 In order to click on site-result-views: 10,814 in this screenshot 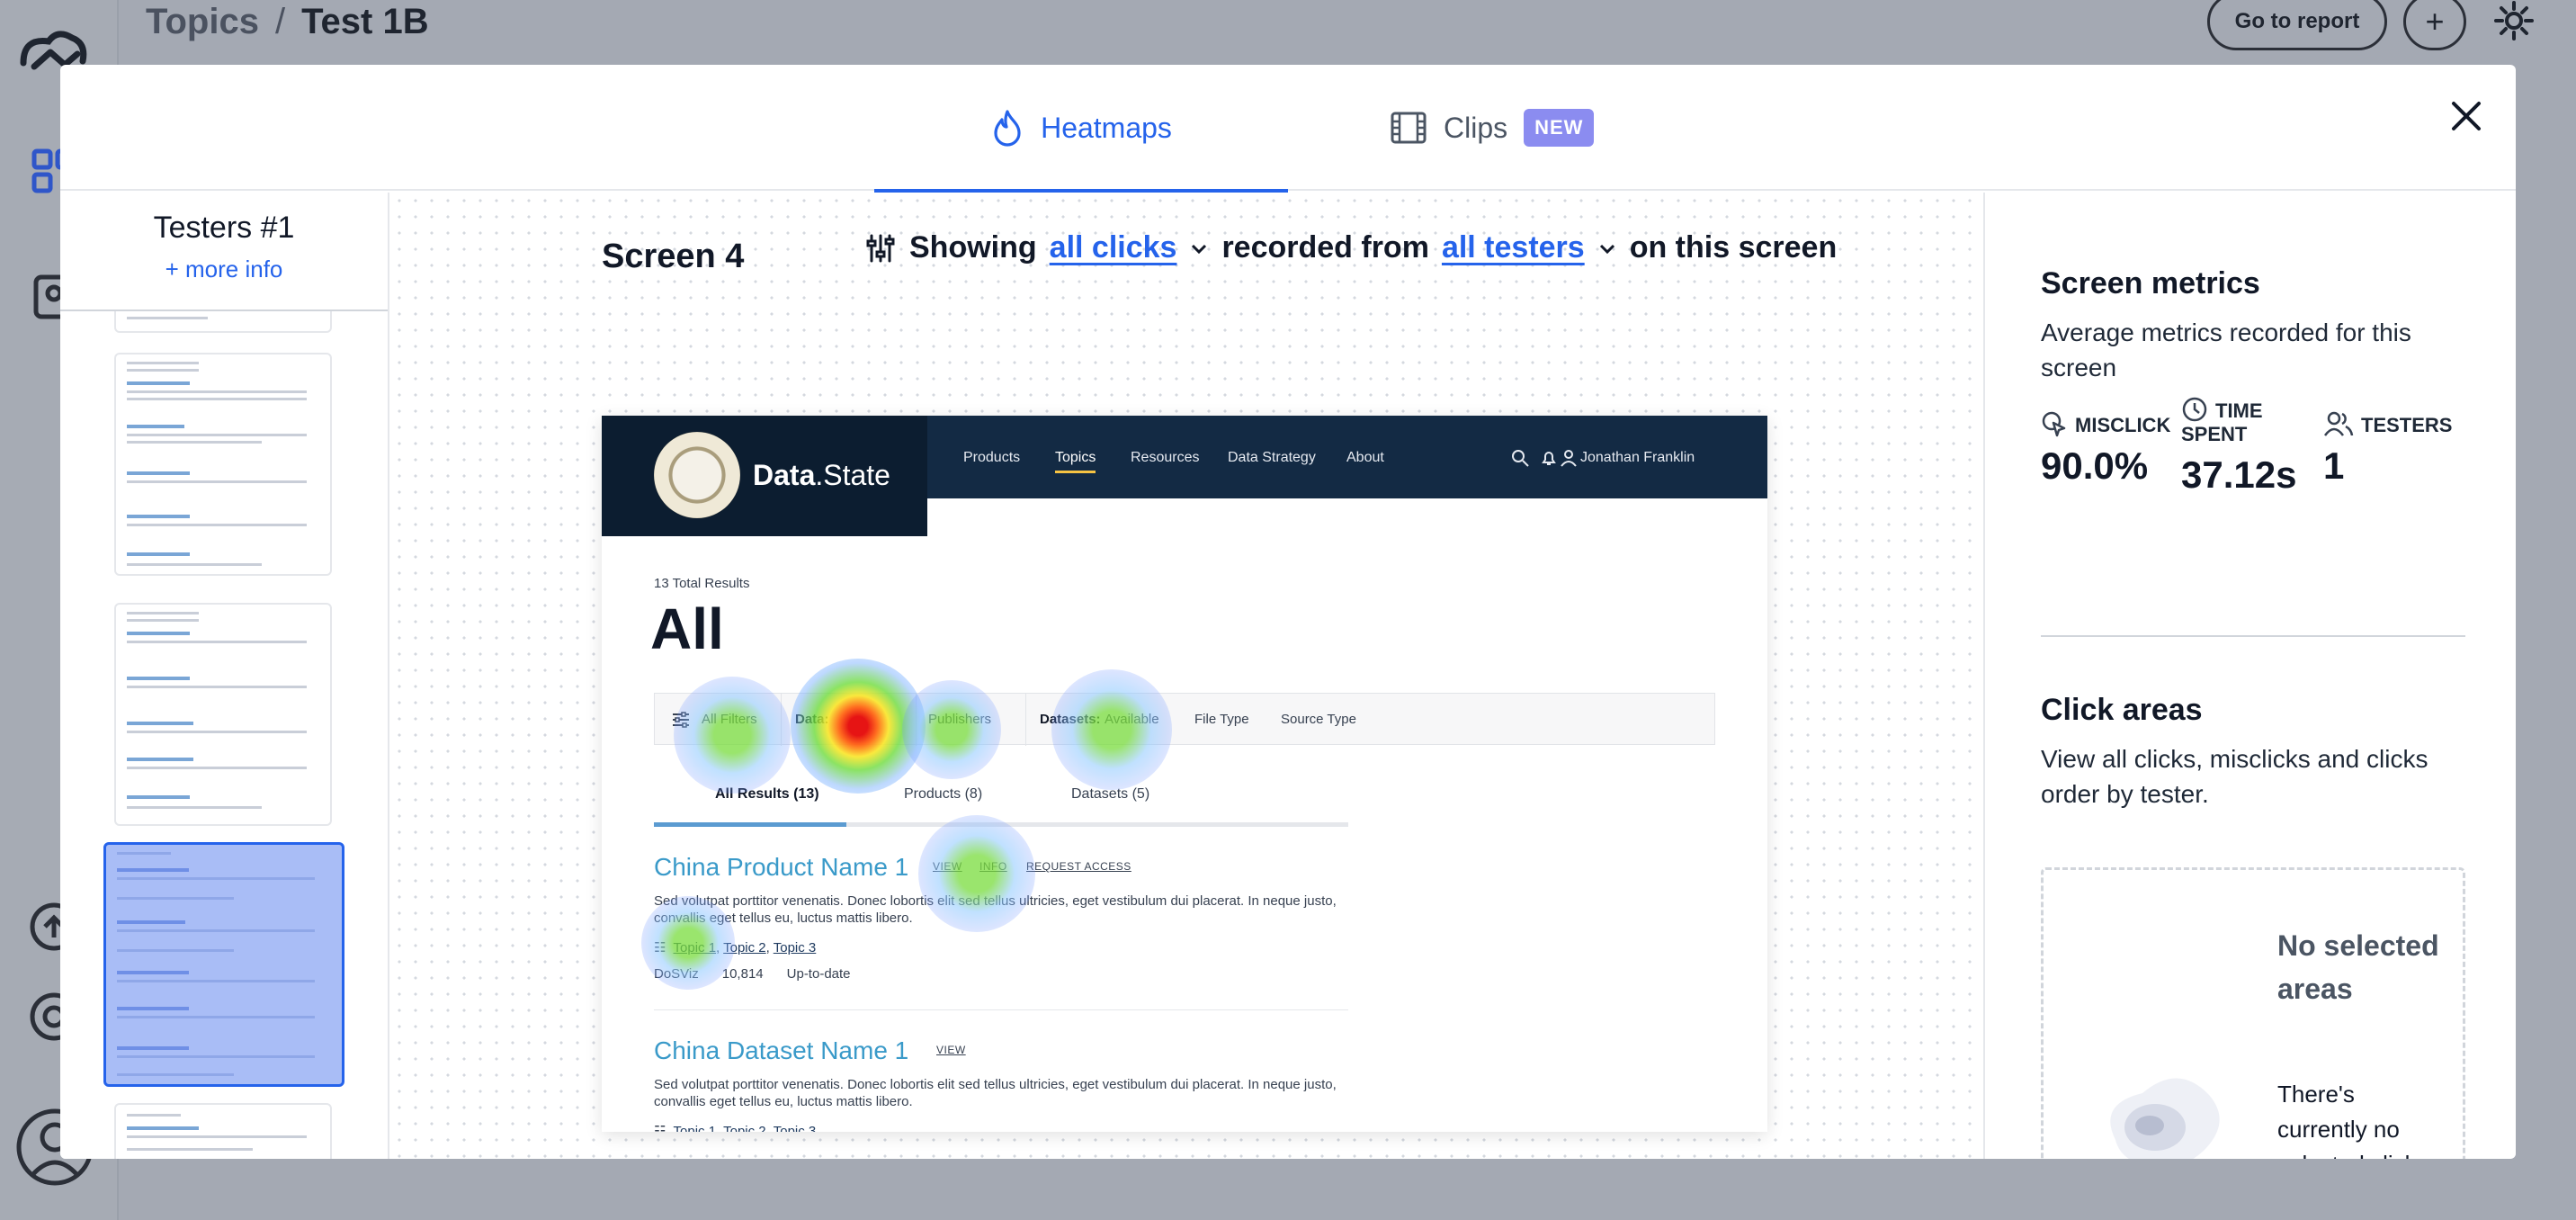, I will do `click(742, 974)`.